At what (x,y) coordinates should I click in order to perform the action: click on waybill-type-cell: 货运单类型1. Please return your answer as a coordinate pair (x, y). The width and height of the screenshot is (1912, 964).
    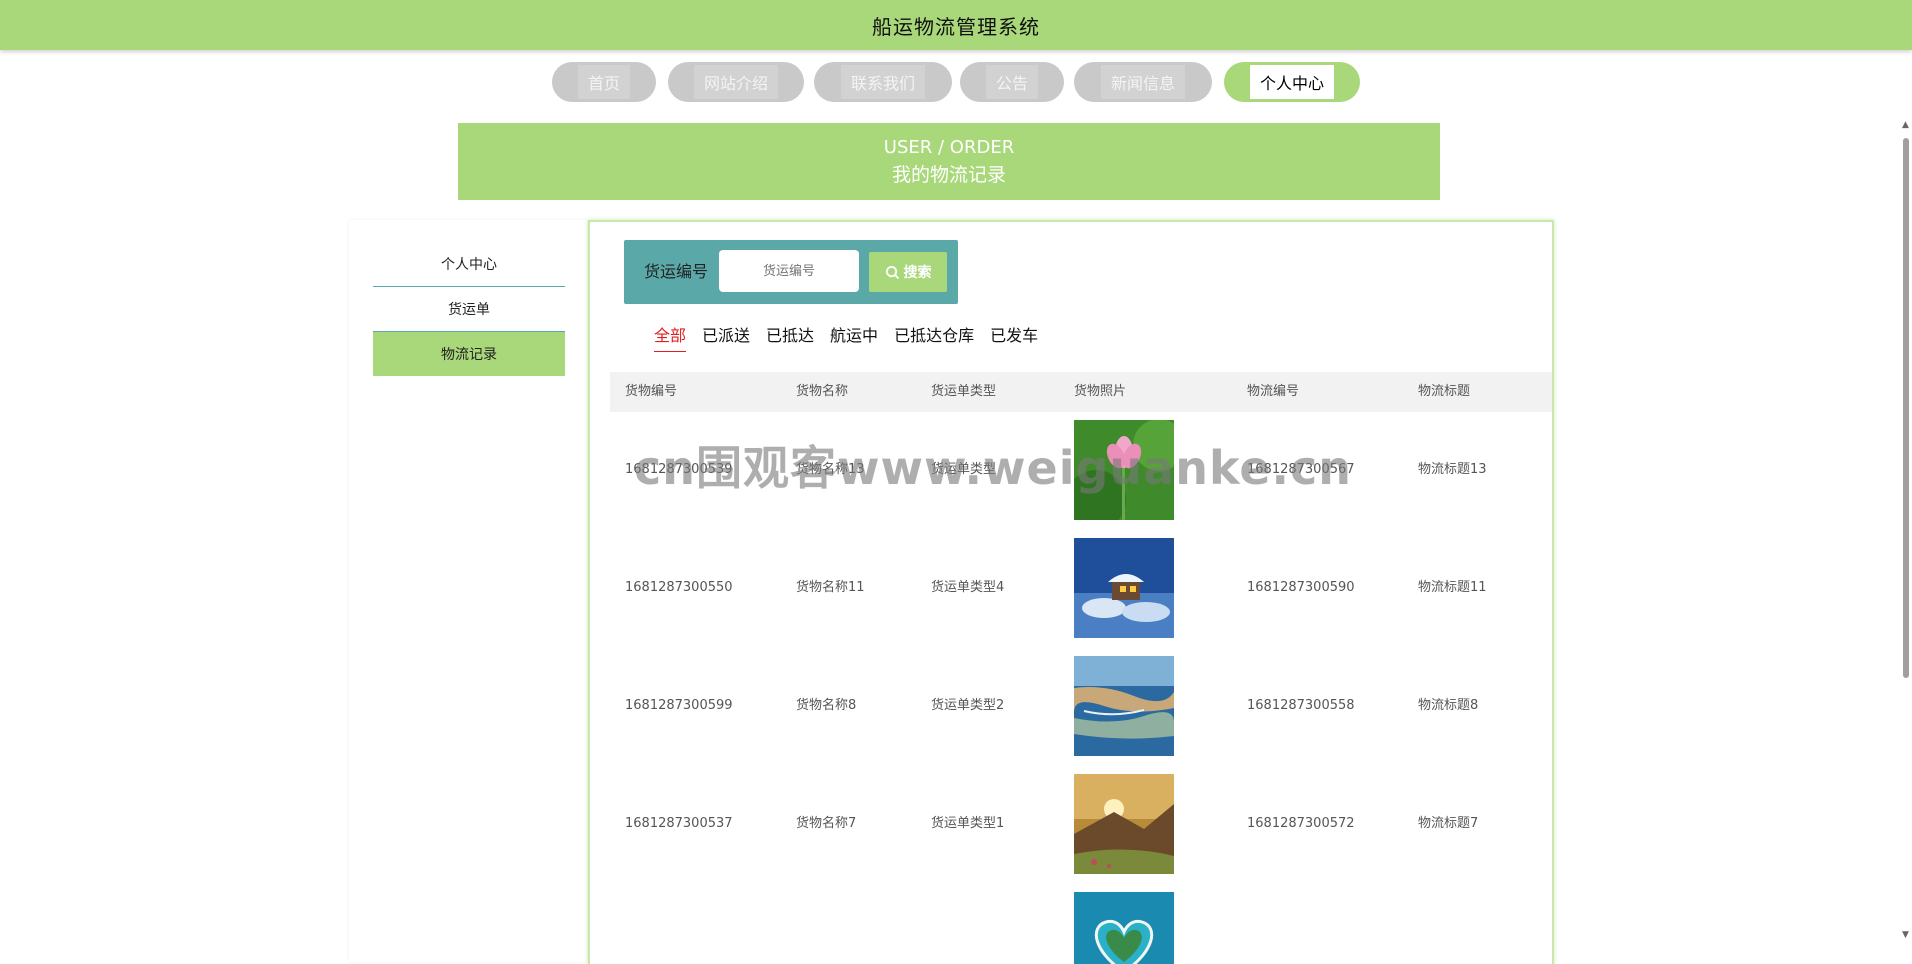
    Looking at the image, I should click on (968, 823).